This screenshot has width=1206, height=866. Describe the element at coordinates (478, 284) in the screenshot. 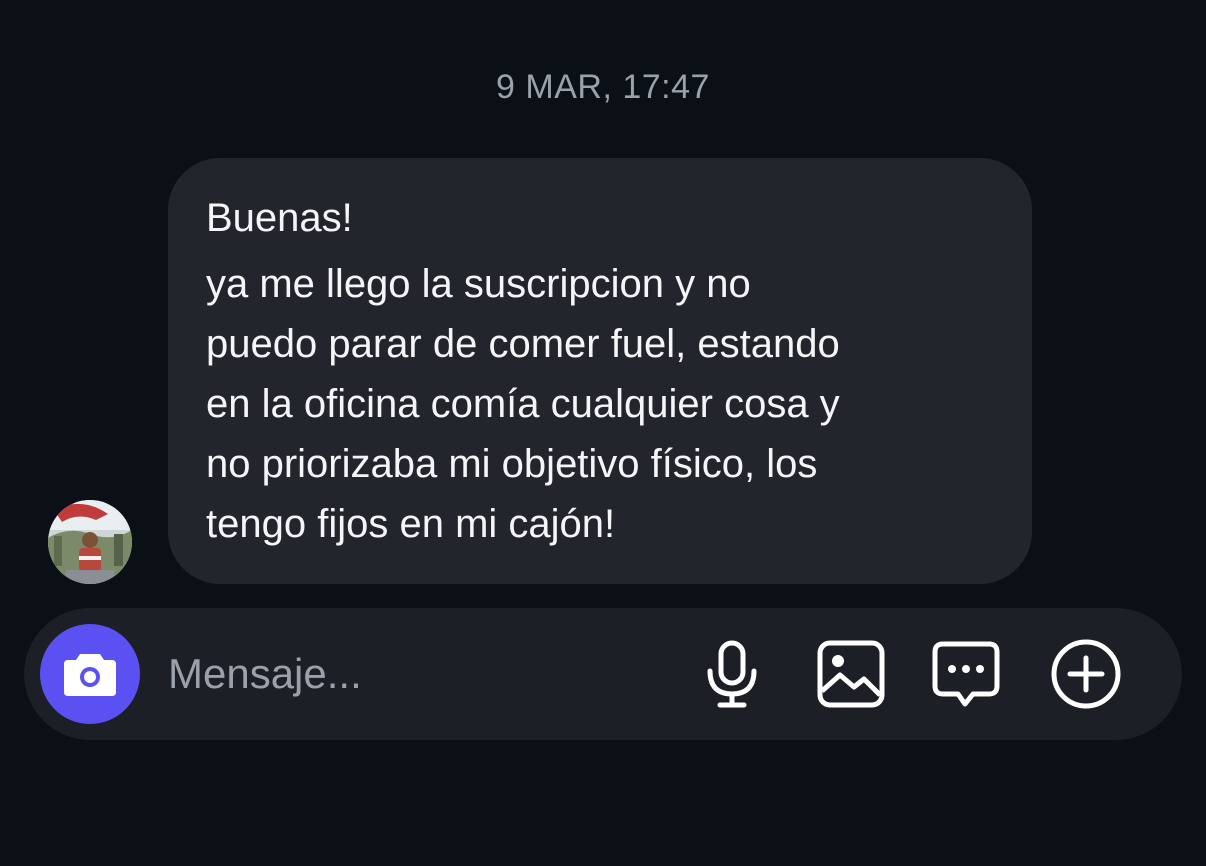

I see `message-line: ya me llego la suscripcion y no` at that location.